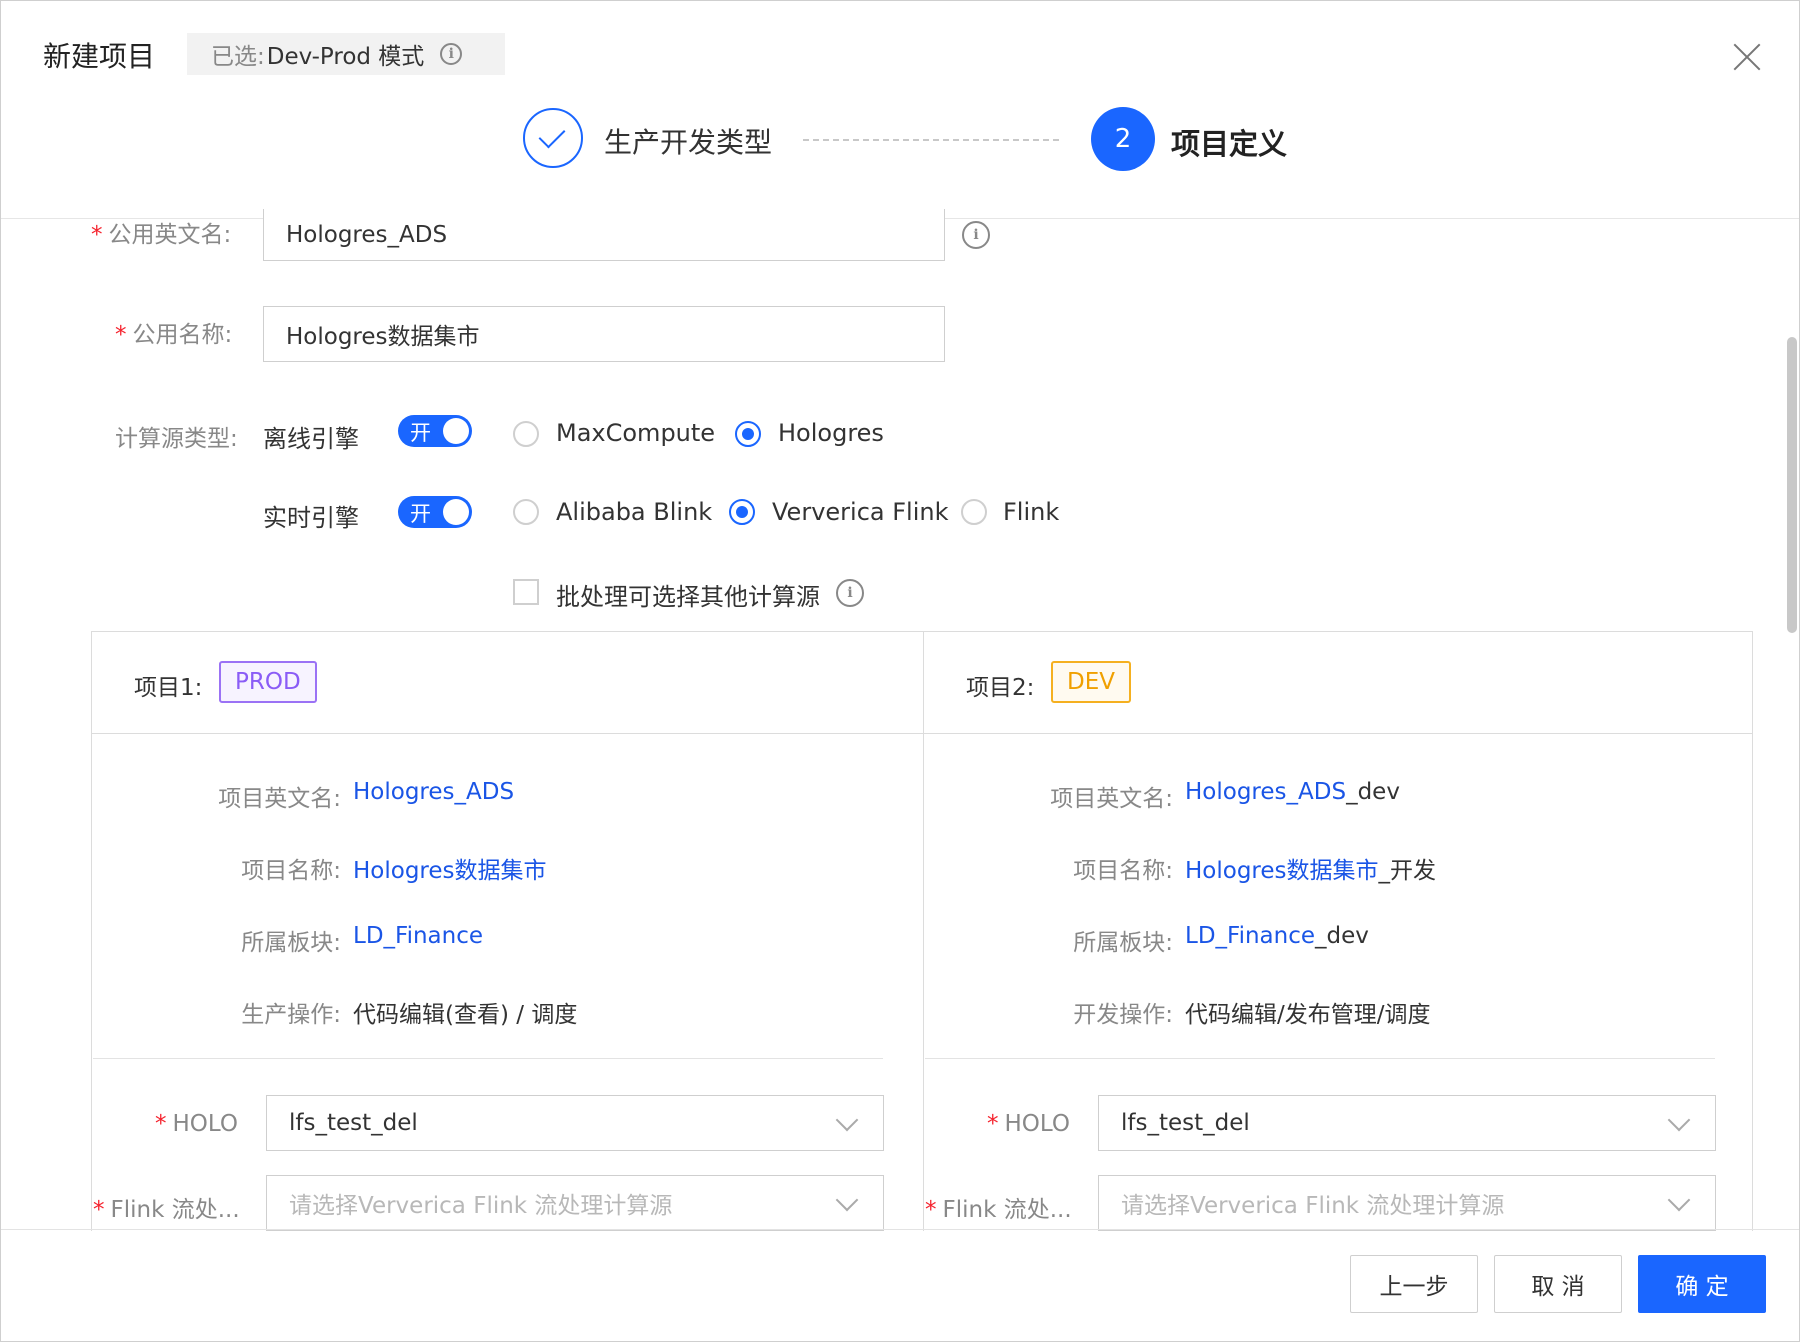 Image resolution: width=1800 pixels, height=1342 pixels. What do you see at coordinates (291, 943) in the screenshot?
I see `prod-block-label: 所属板块:` at bounding box center [291, 943].